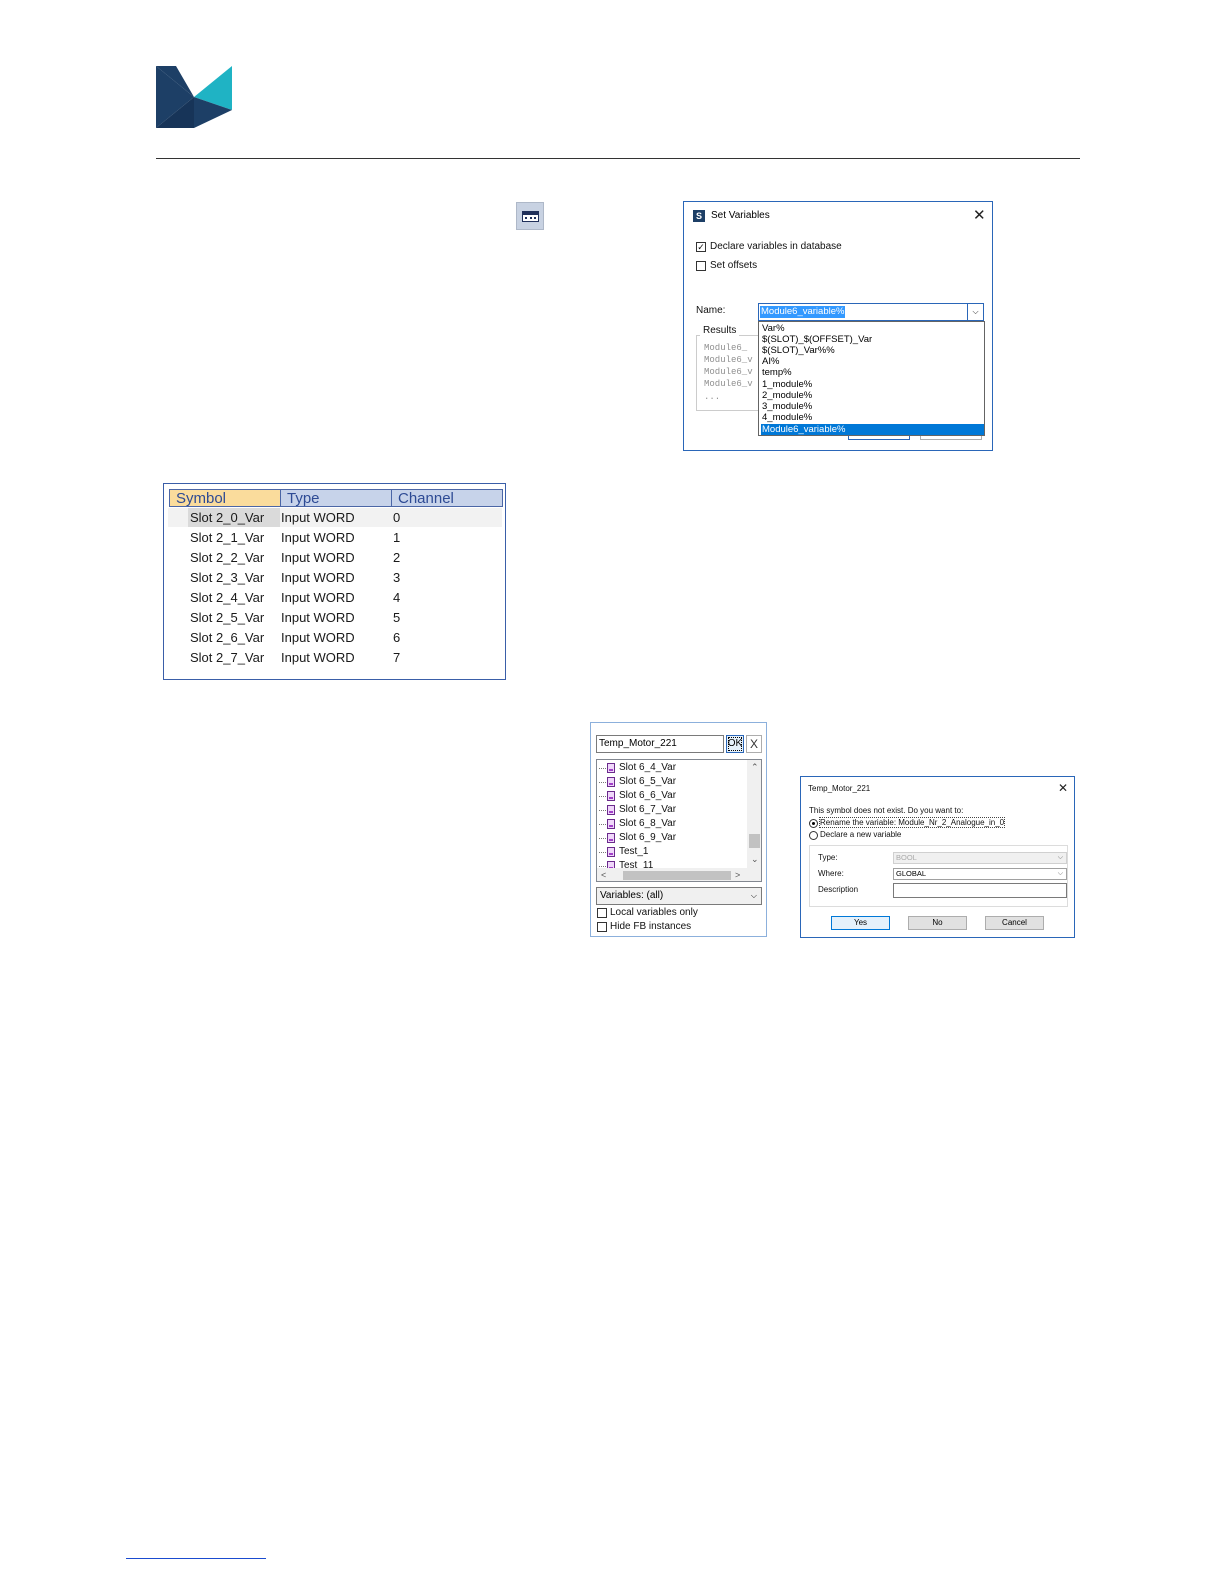  I want to click on table-cell-channel: 0, so click(396, 518).